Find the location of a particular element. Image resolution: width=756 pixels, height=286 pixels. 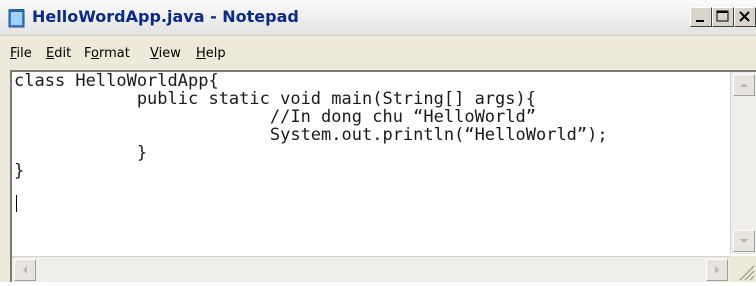

scroll-up-button is located at coordinates (744, 85).